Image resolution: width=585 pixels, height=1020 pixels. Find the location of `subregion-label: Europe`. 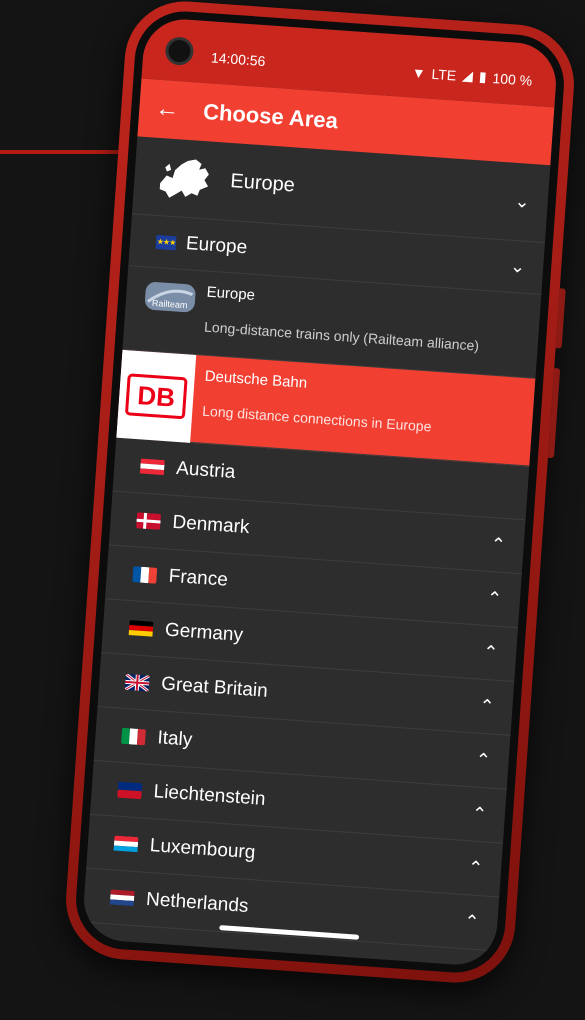

subregion-label: Europe is located at coordinates (216, 245).